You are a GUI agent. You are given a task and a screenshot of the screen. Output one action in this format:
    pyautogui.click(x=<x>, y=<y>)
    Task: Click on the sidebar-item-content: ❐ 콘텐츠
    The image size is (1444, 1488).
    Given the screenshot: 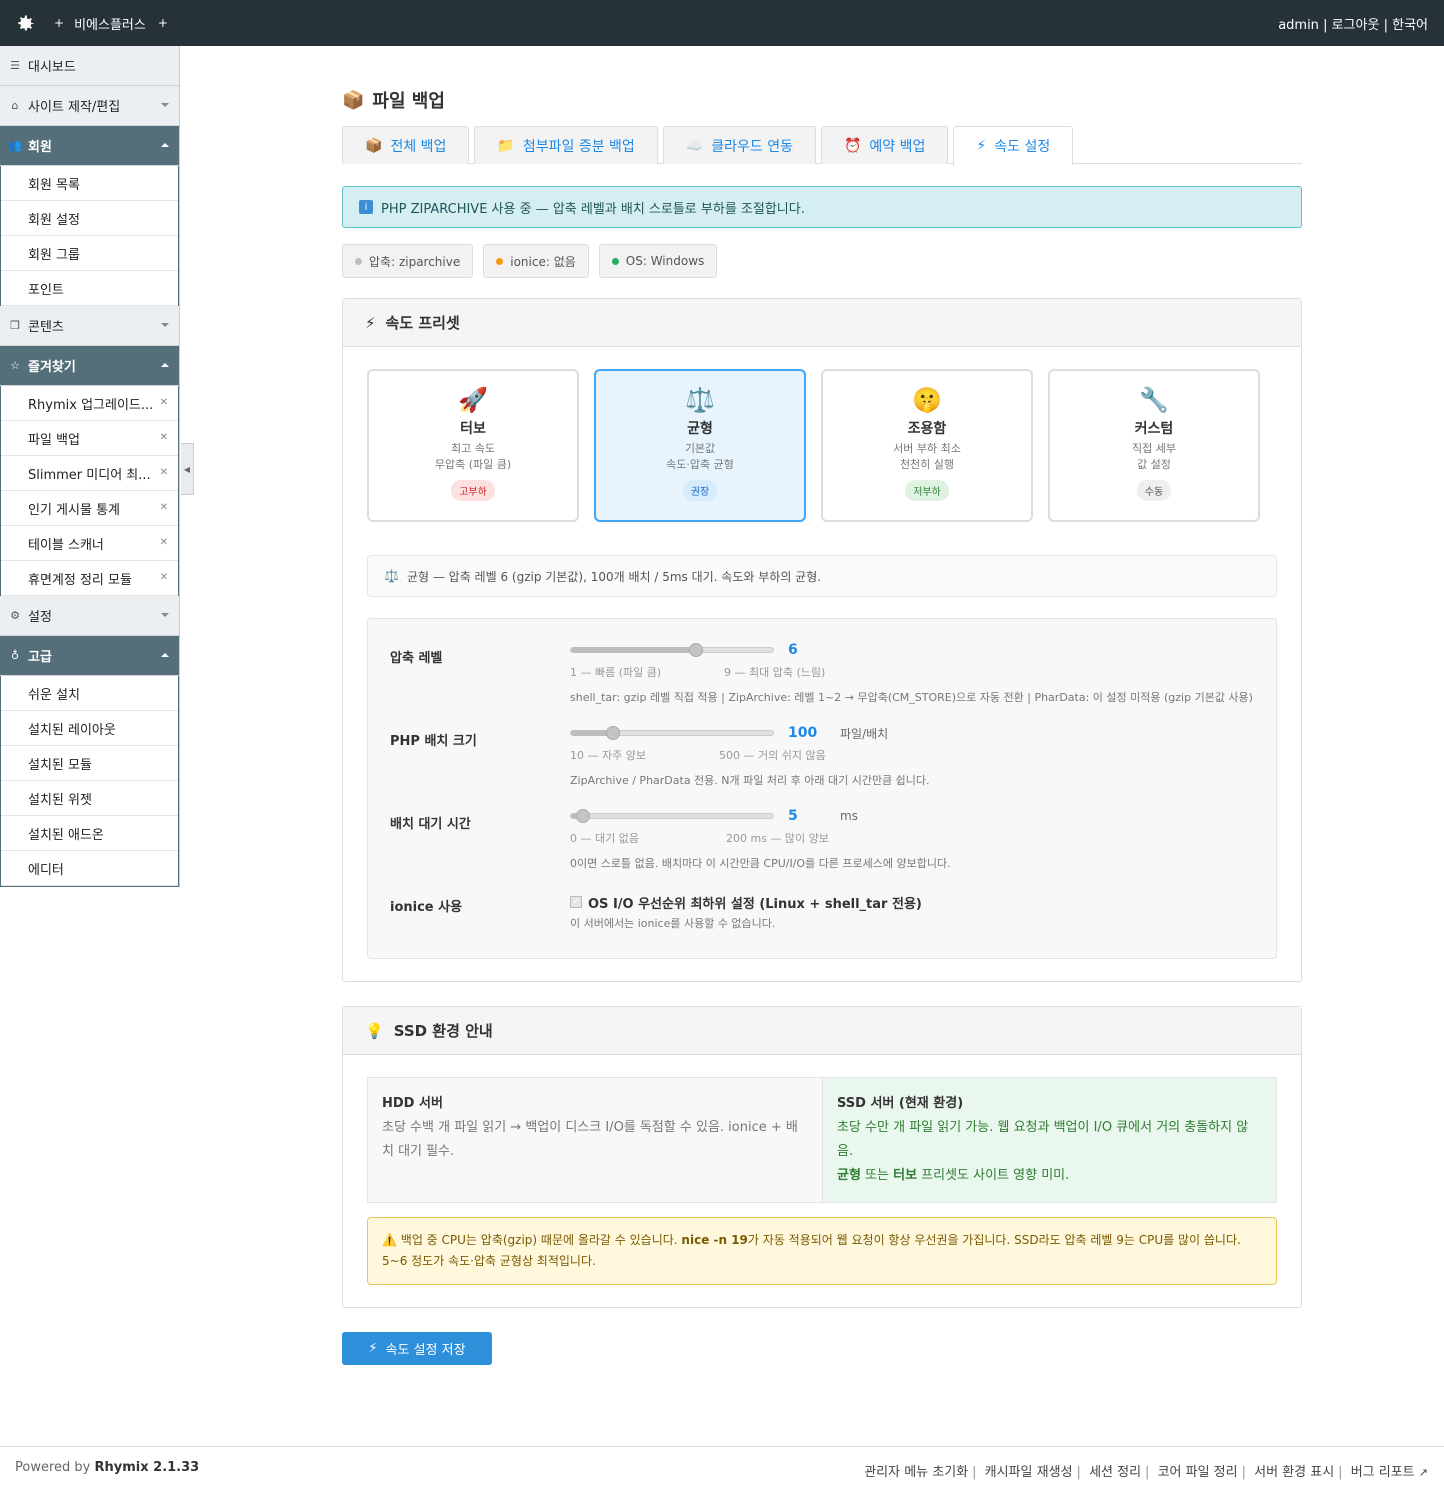 What is the action you would take?
    pyautogui.click(x=89, y=326)
    